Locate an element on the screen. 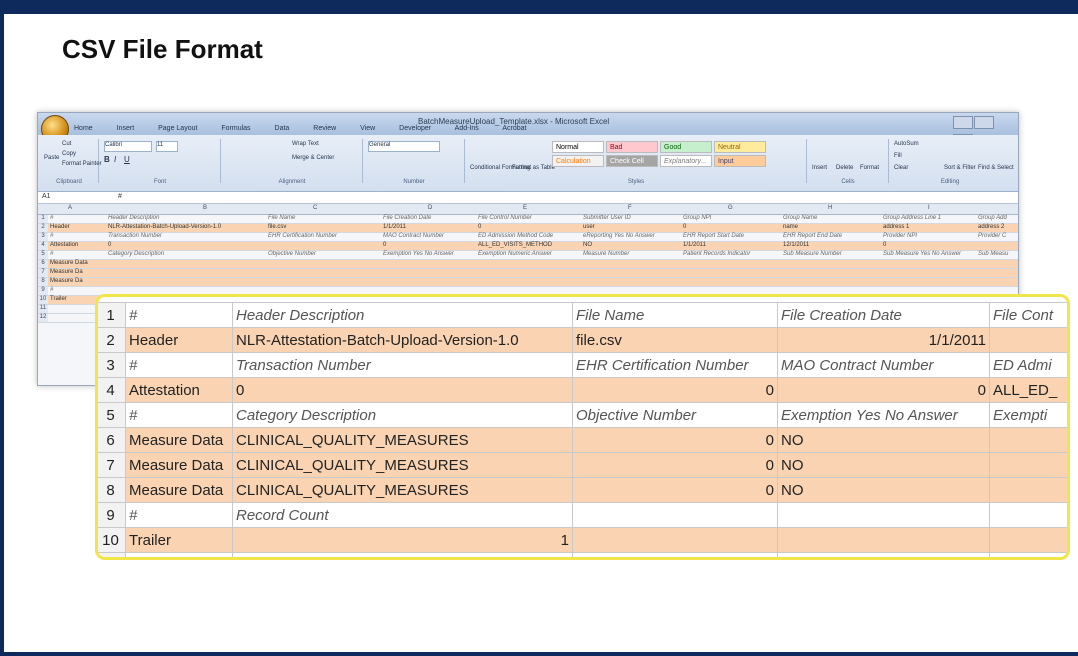 The width and height of the screenshot is (1078, 656). tab-data: Data is located at coordinates (282, 128).